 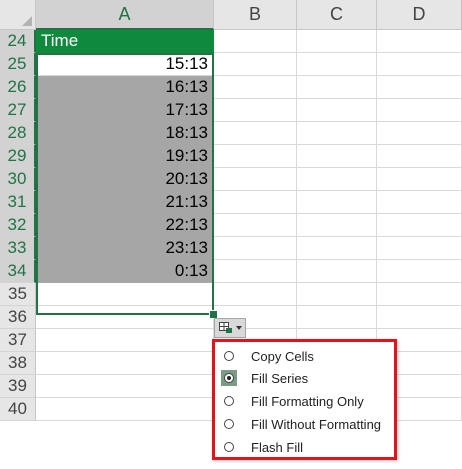 I want to click on menu-item-fill-formatting-only: Fill Formatting Only, so click(x=306, y=401).